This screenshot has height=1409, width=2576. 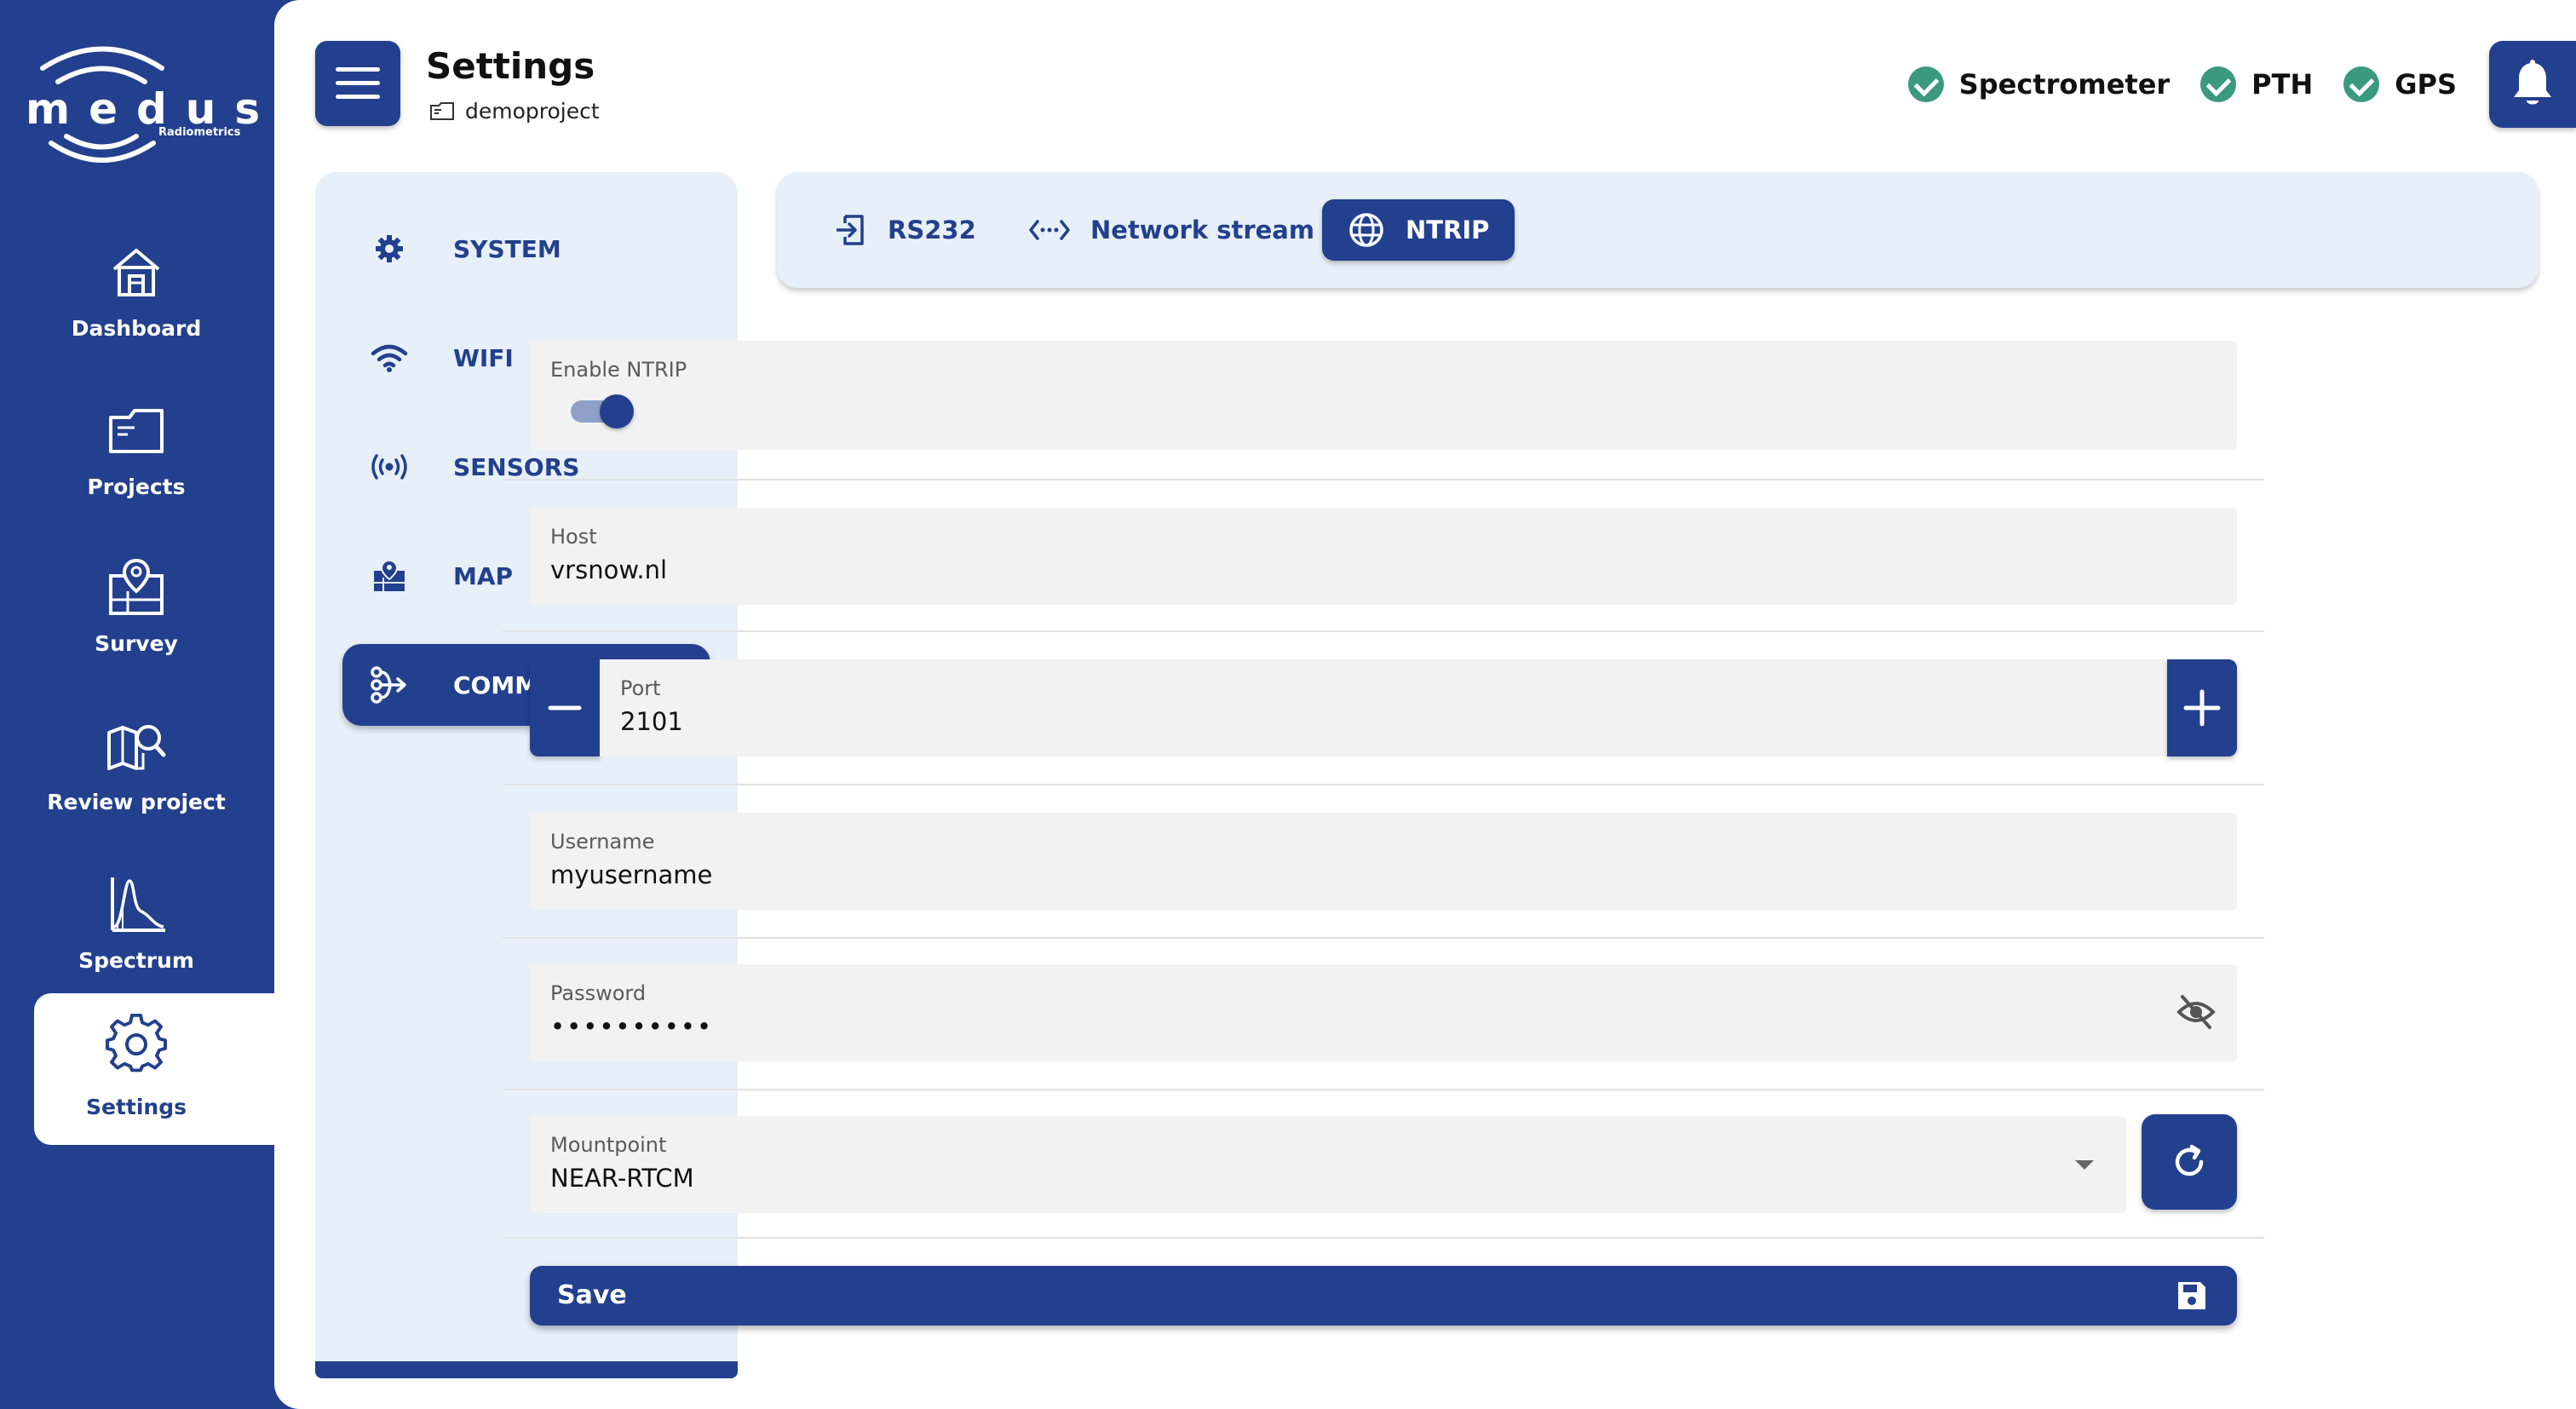 What do you see at coordinates (389, 358) in the screenshot?
I see `wifi-icon` at bounding box center [389, 358].